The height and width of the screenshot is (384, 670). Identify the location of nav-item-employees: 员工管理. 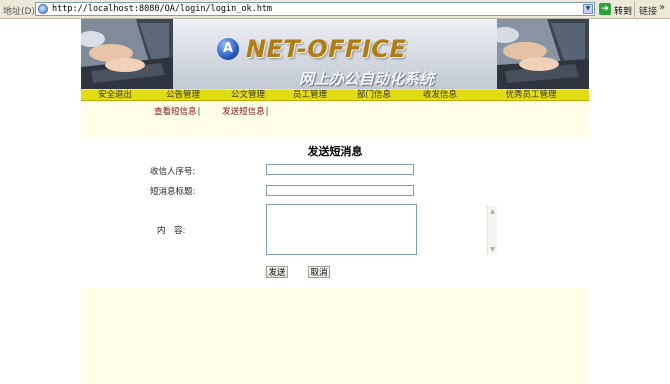
(310, 95).